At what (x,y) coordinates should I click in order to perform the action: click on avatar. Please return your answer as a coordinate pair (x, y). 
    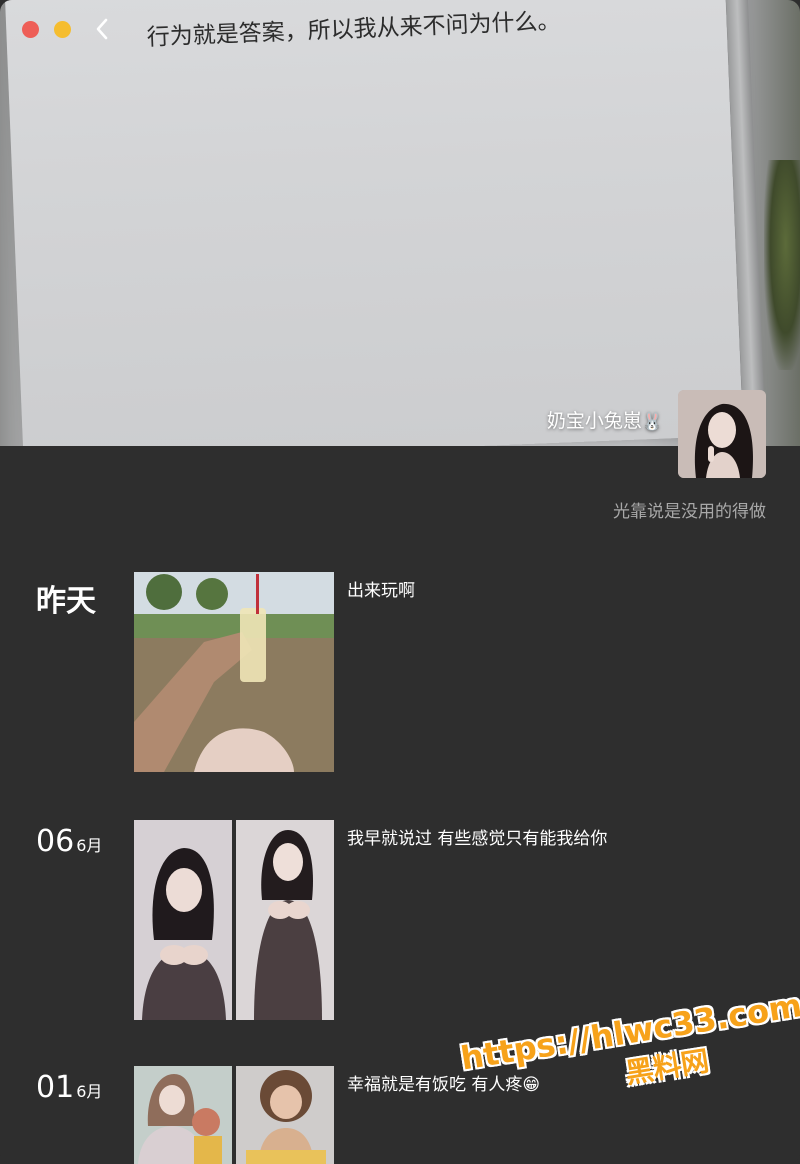
    Looking at the image, I should click on (722, 434).